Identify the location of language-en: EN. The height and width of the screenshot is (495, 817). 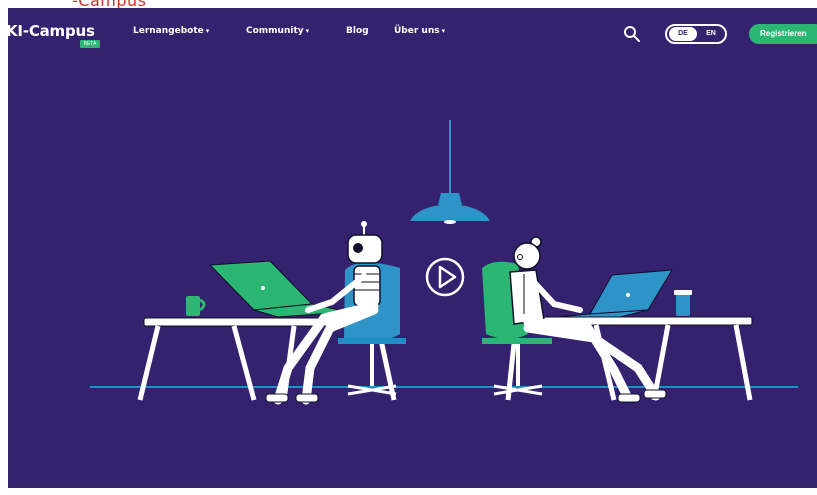
(711, 34).